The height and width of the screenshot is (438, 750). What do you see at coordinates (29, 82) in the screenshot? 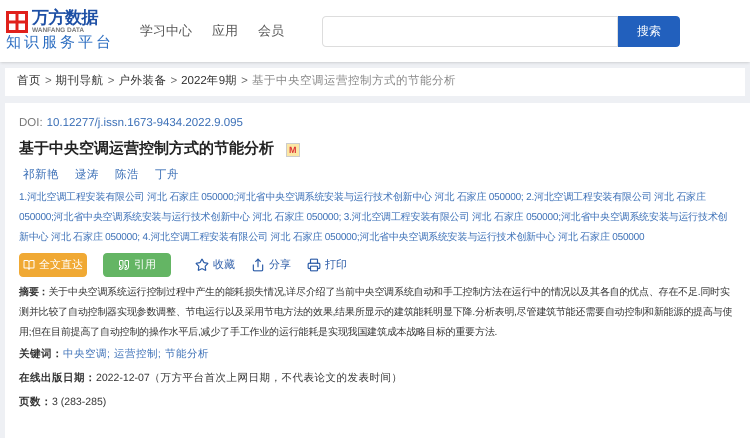
I see `breadcrumb-link: 首页` at bounding box center [29, 82].